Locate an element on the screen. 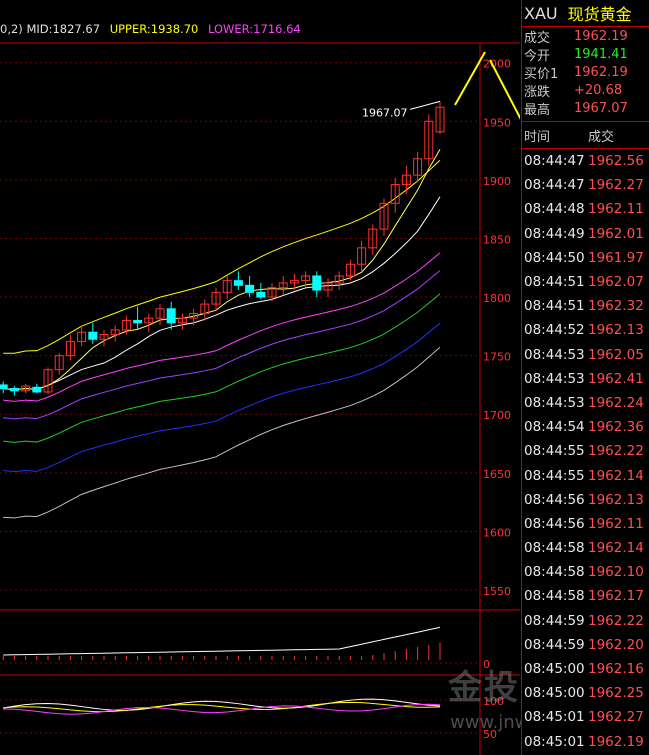 The image size is (649, 755). tick-price: 1962.16 is located at coordinates (616, 669).